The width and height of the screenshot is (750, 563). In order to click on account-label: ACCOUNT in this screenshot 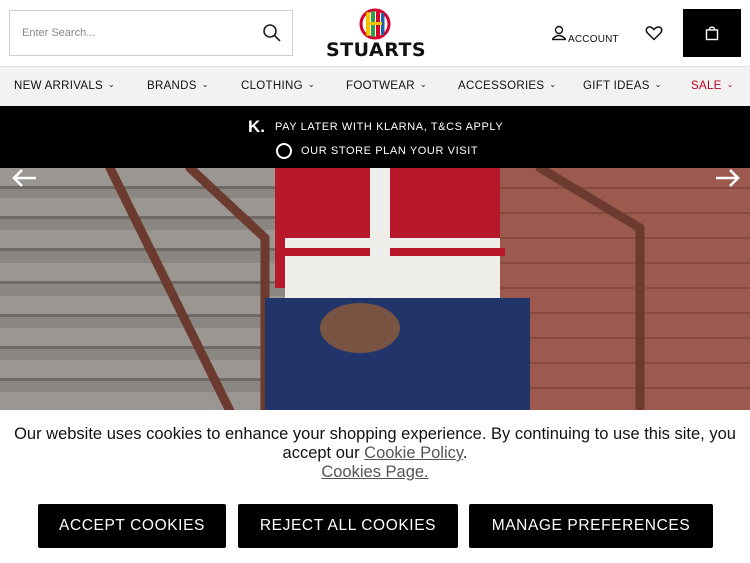, I will do `click(593, 39)`.